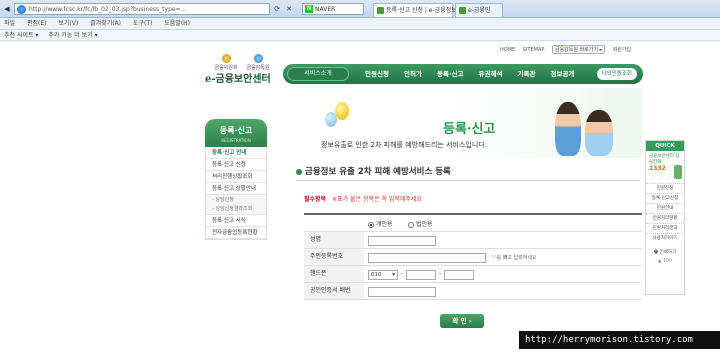  I want to click on sidebar-item-consult: 등록·신고 상황안내, so click(236, 189).